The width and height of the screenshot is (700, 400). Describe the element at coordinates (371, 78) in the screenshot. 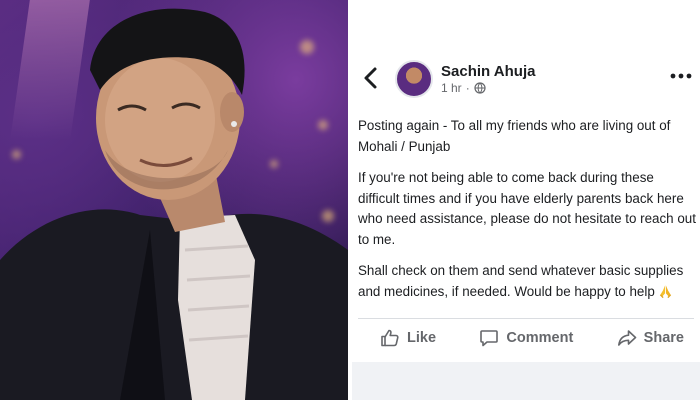

I see `back-arrow-icon` at that location.